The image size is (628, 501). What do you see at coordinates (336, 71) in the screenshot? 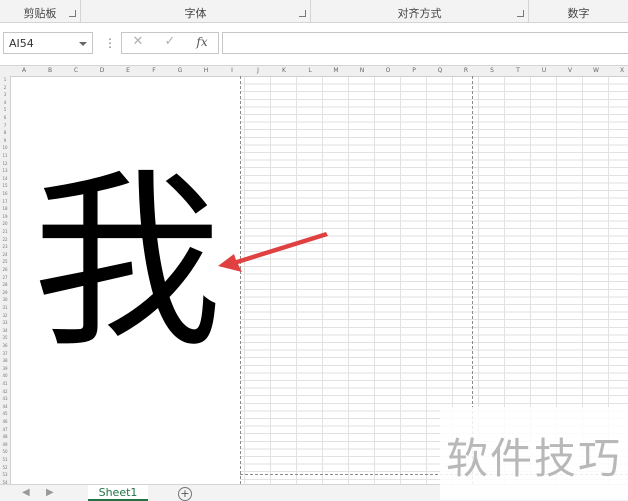
I see `column-header-m: M` at bounding box center [336, 71].